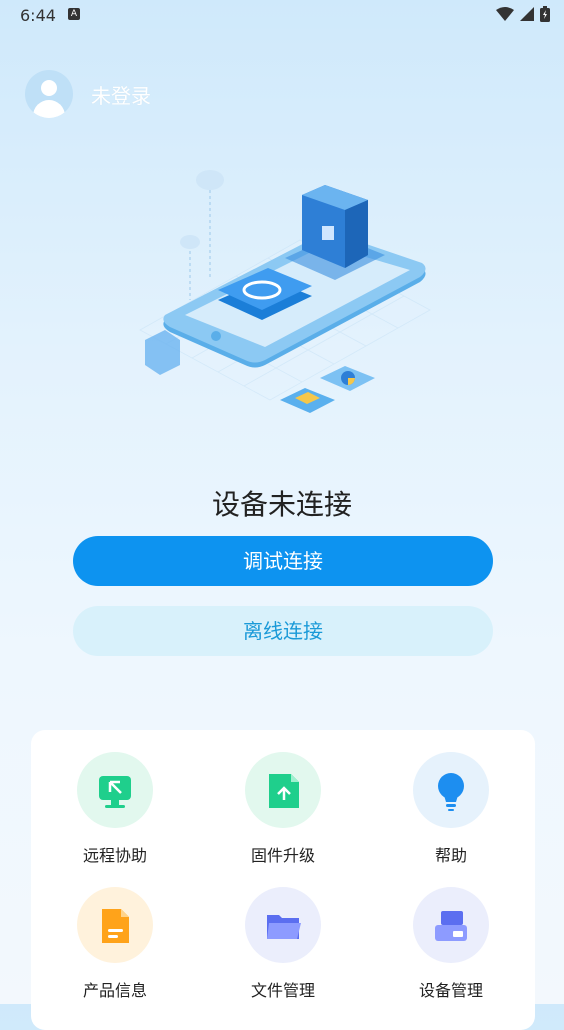  I want to click on function-help: 帮助, so click(451, 797).